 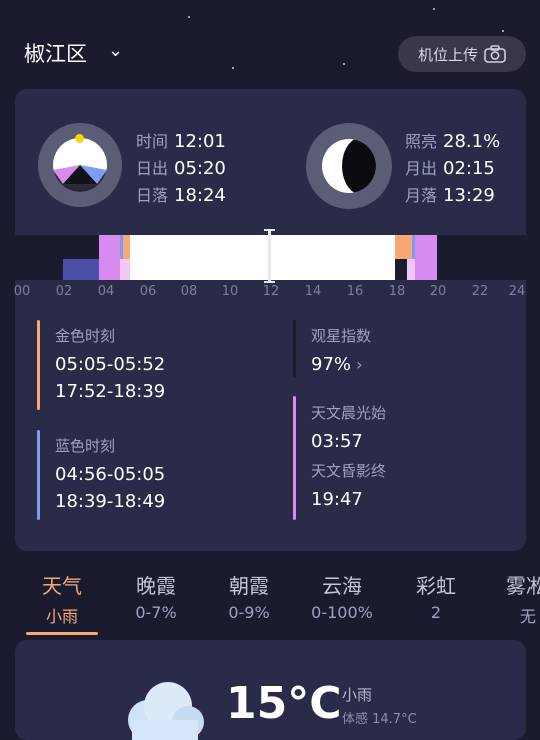 What do you see at coordinates (85, 336) in the screenshot?
I see `golden-hour-title: 金色时刻` at bounding box center [85, 336].